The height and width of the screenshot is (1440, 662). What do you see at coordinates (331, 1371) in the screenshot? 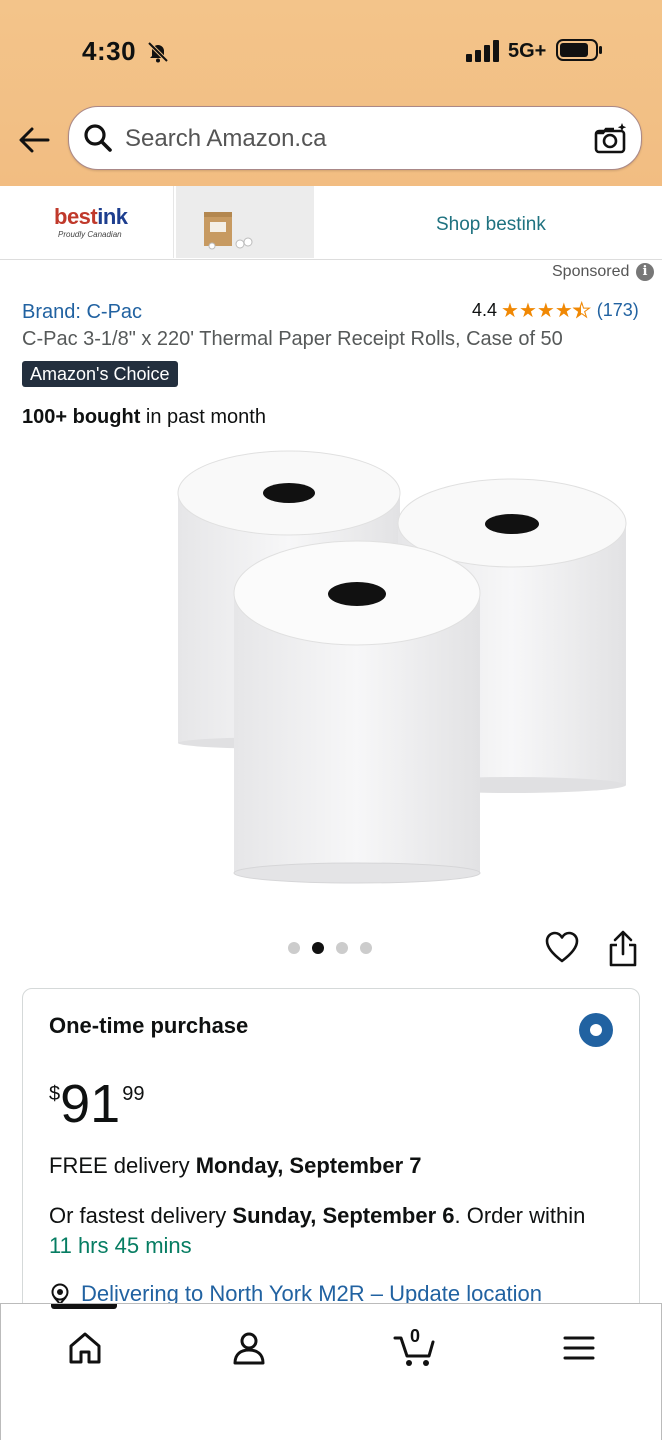
I see `bottom-nav` at bounding box center [331, 1371].